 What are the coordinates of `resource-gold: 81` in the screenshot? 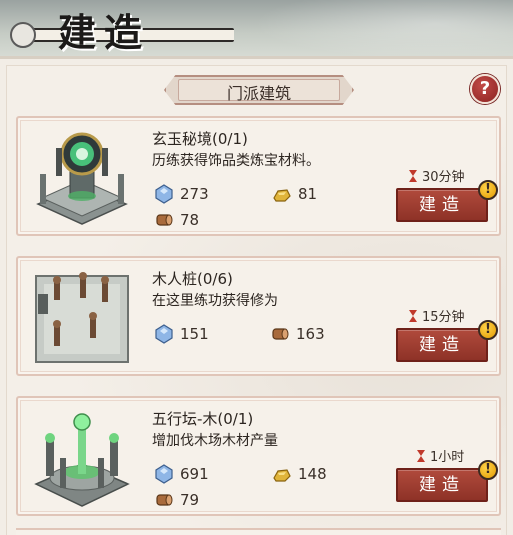 It's located at (294, 194).